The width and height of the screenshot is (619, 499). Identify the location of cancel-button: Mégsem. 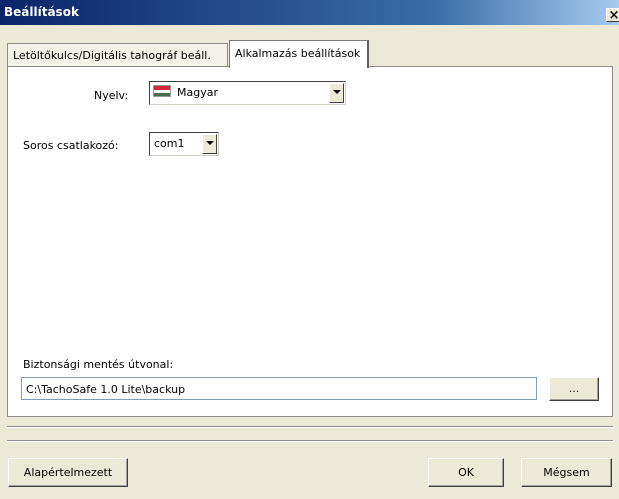
(566, 472).